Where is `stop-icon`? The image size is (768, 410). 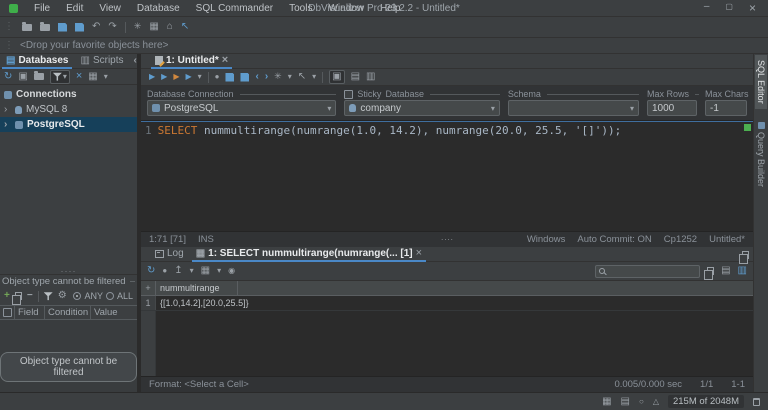
stop-icon is located at coordinates (217, 77).